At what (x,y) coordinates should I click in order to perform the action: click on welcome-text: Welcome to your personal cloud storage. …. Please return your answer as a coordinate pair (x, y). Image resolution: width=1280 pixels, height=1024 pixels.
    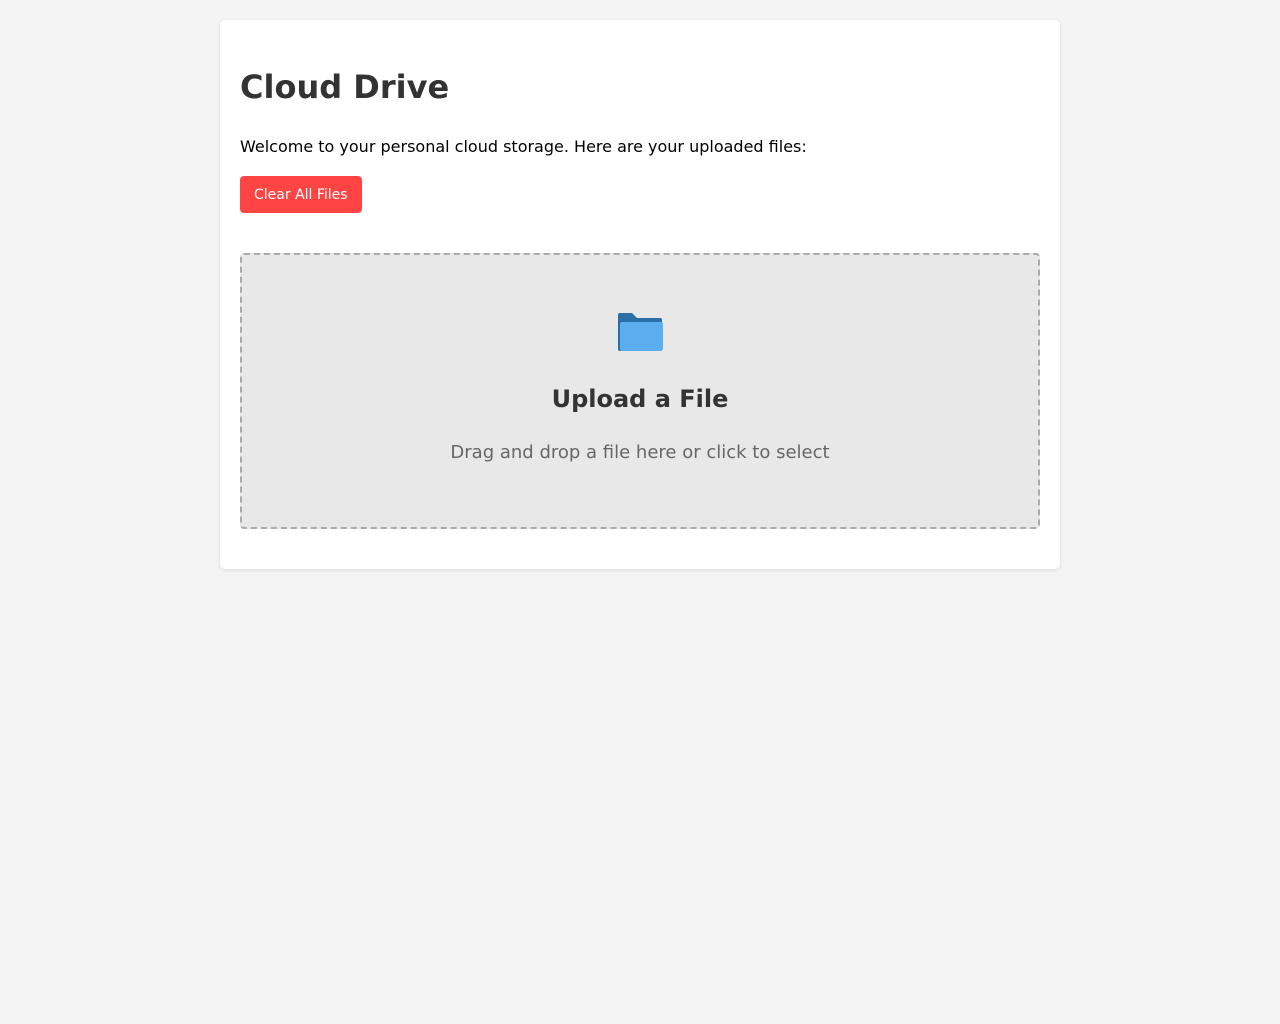
    Looking at the image, I should click on (523, 146).